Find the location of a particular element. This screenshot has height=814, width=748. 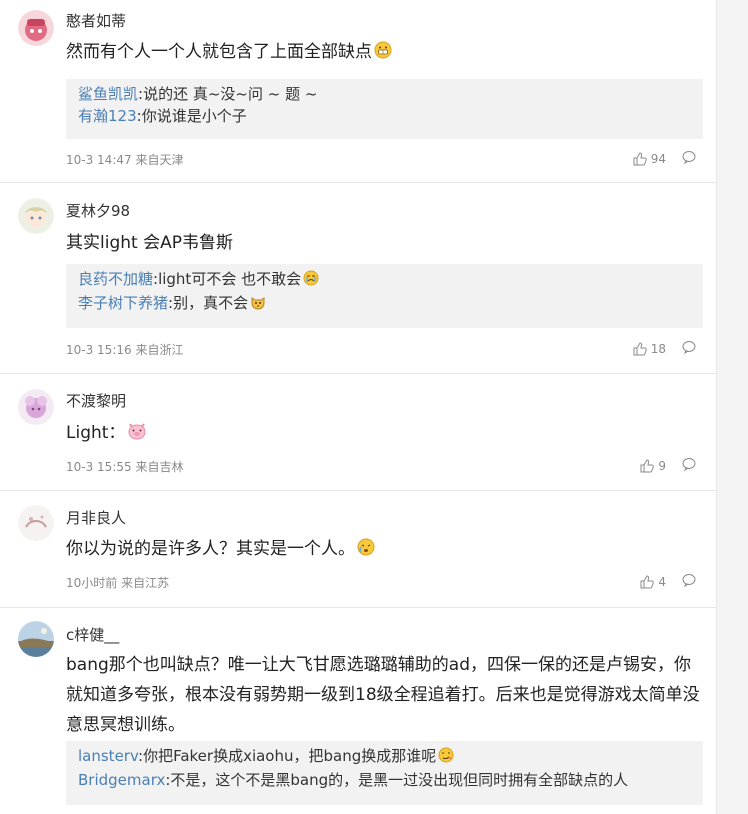

reply-text: 说的还 真~没~问 ~ 题 ~ is located at coordinates (230, 94).